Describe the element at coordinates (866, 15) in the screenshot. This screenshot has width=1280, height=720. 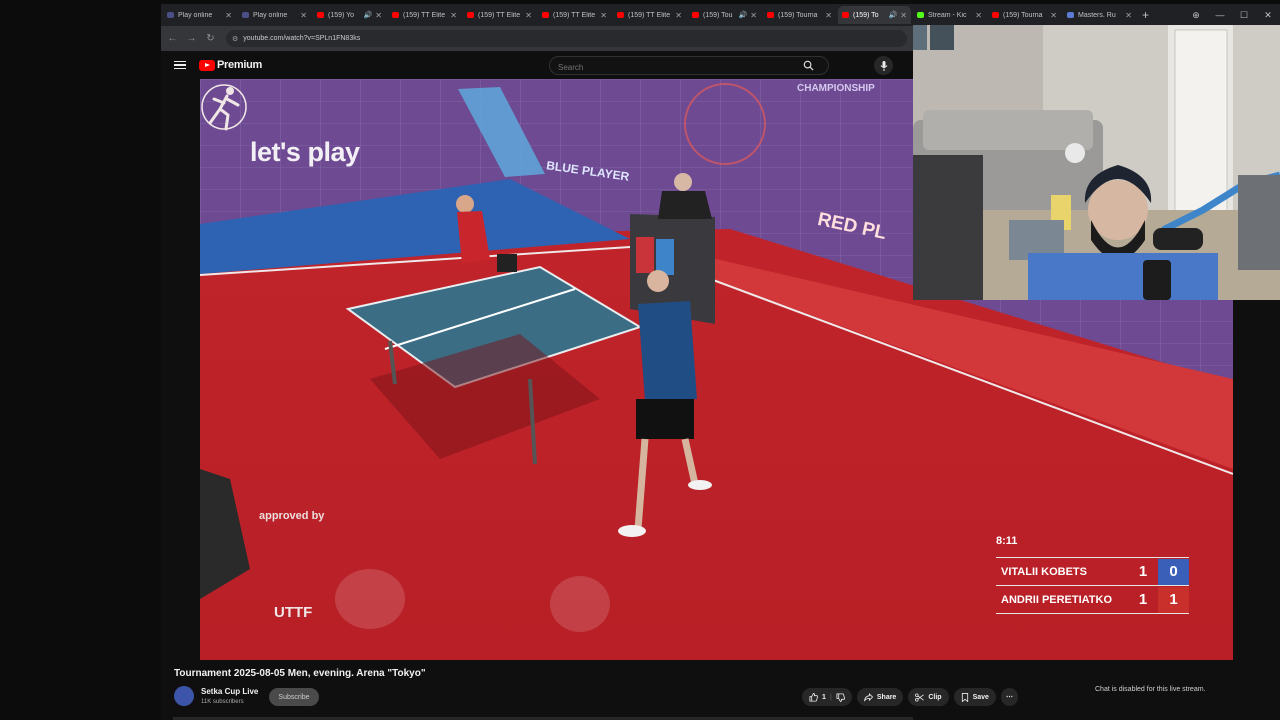
I see `tab-title: (159) To` at that location.